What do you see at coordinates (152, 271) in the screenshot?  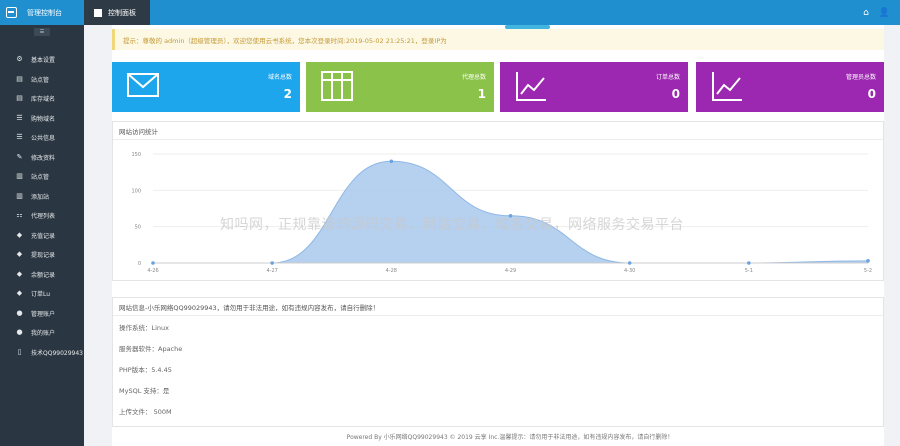 I see `x-tick-label: 4-26` at bounding box center [152, 271].